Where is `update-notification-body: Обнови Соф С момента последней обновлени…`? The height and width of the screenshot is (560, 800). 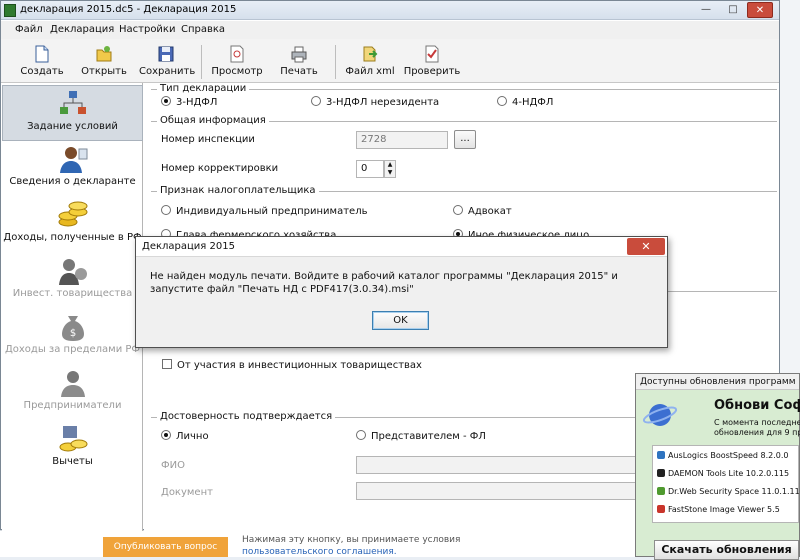 update-notification-body: Обнови Соф С момента последней обновлени… is located at coordinates (718, 475).